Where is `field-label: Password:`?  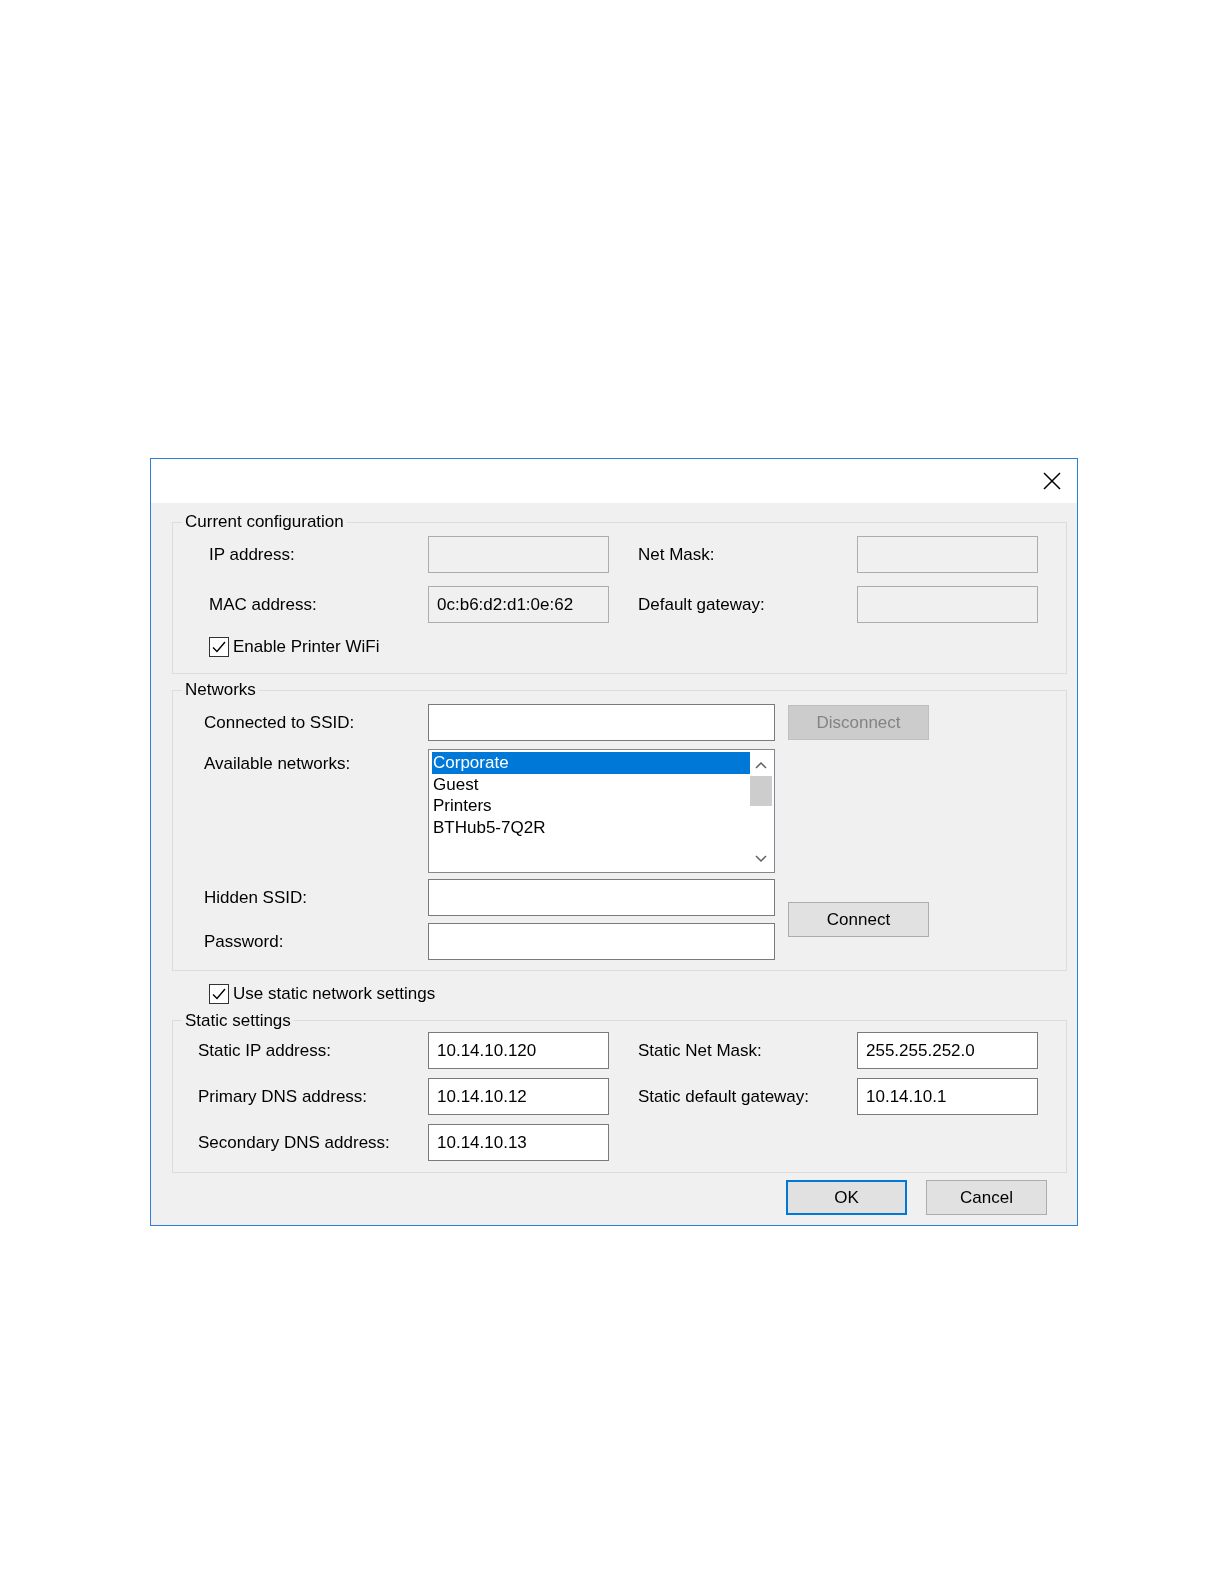 field-label: Password: is located at coordinates (244, 942).